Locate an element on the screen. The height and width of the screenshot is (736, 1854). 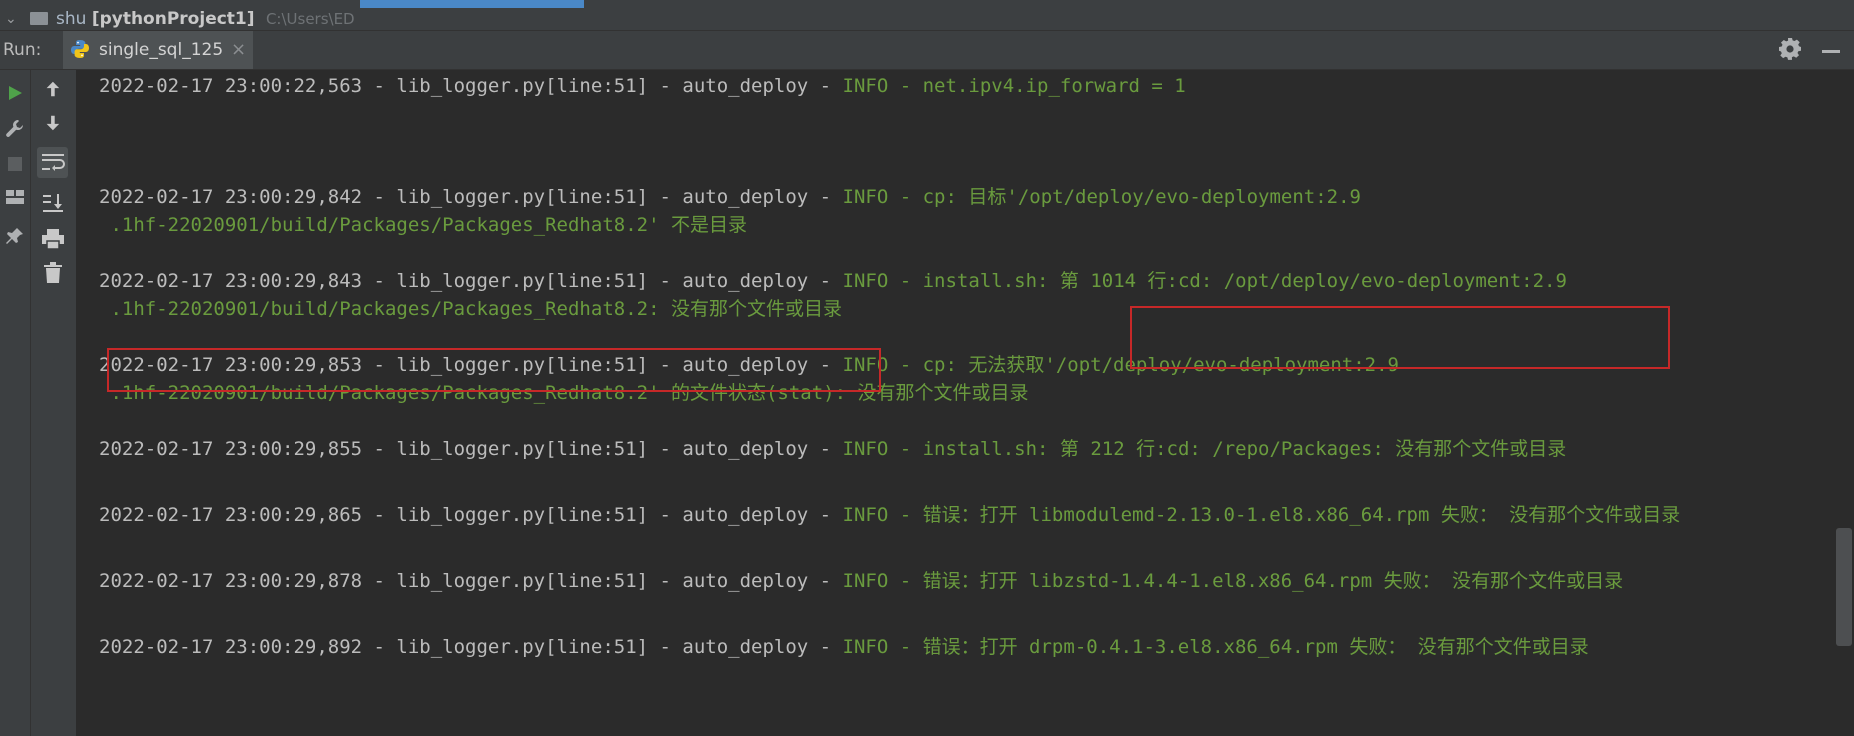
active-editor-tab-indicator is located at coordinates (472, 4).